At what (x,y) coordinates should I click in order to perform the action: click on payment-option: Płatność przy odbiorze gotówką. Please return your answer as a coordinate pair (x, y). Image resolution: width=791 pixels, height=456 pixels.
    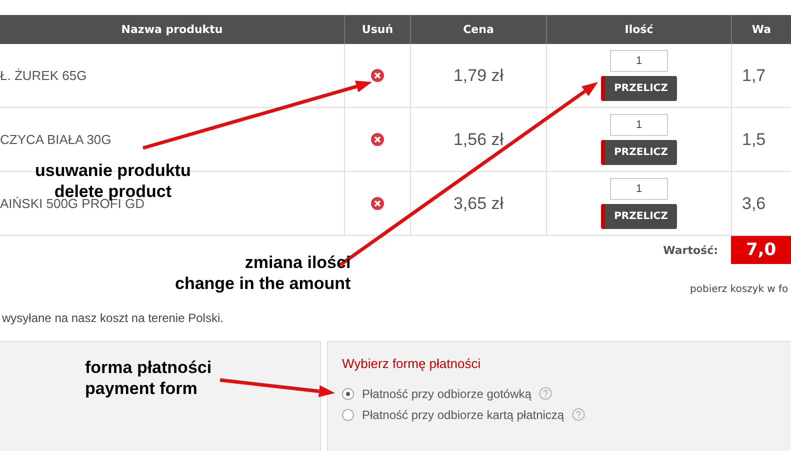
    Looking at the image, I should click on (447, 393).